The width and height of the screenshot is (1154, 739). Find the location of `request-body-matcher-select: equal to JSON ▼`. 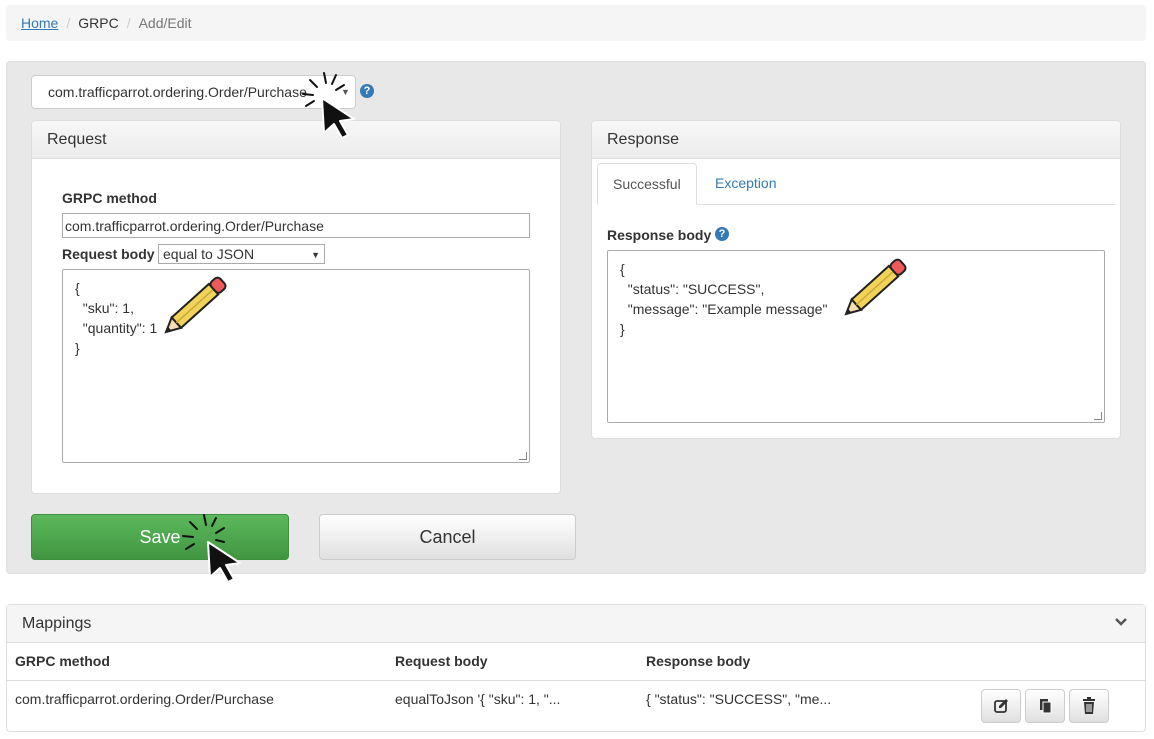

request-body-matcher-select: equal to JSON ▼ is located at coordinates (241, 254).